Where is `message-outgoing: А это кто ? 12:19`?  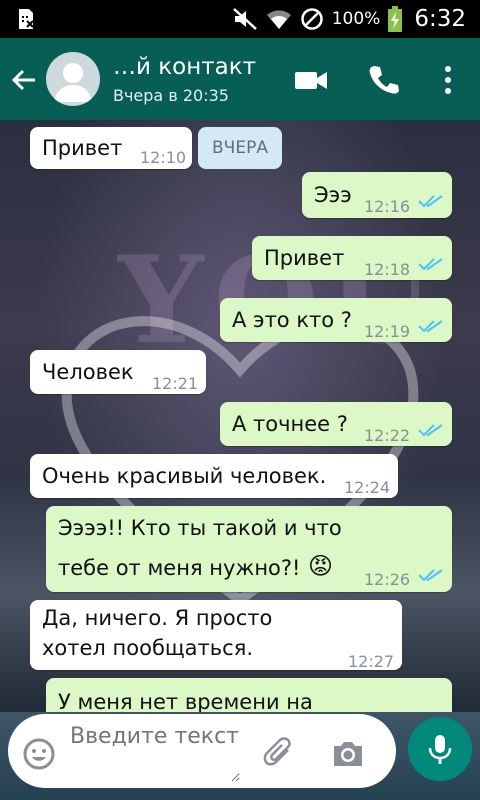 message-outgoing: А это кто ? 12:19 is located at coordinates (336, 320).